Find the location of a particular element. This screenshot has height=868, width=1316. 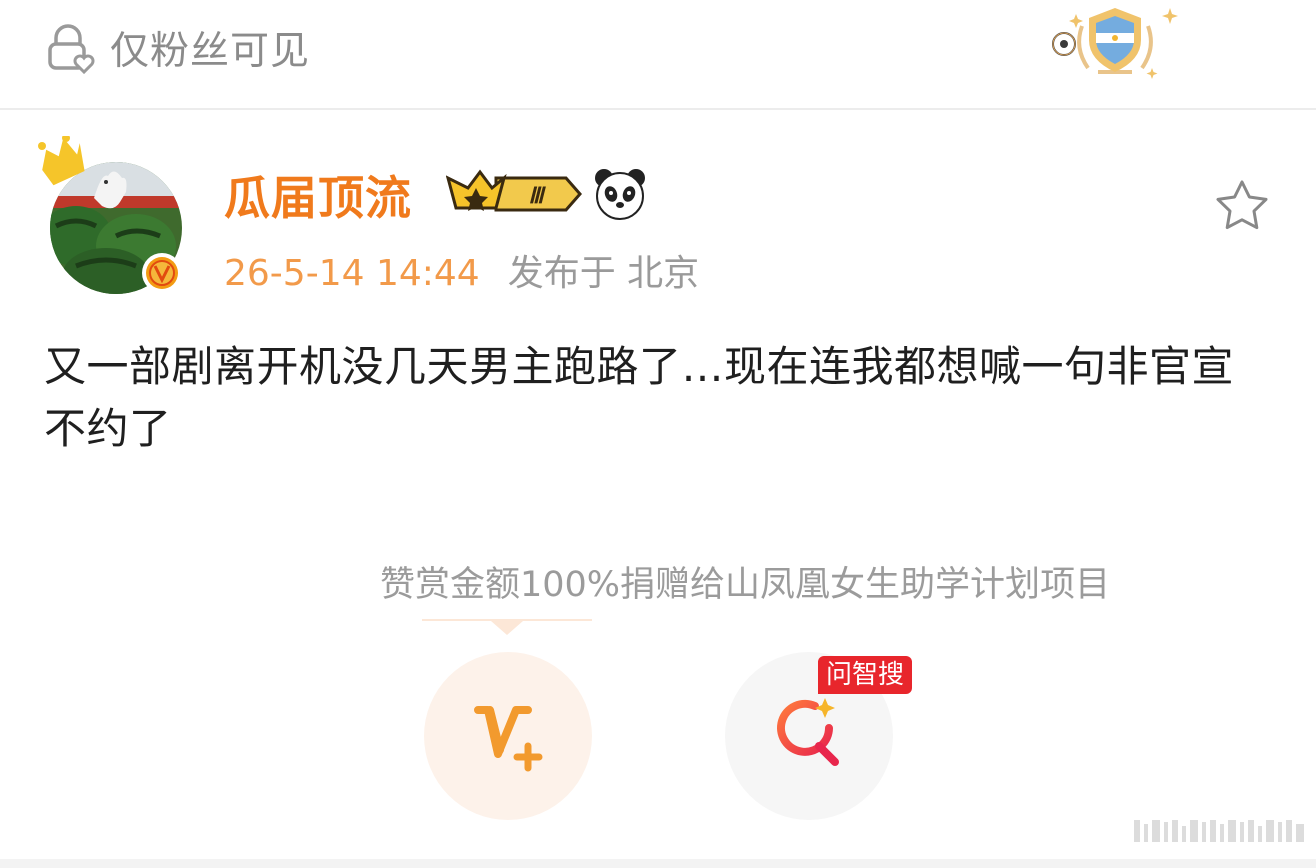

post-text: 又一部剧离开机没几天男主跑路了…现在连我都想喊一句非官宣不约了 is located at coordinates (639, 397).